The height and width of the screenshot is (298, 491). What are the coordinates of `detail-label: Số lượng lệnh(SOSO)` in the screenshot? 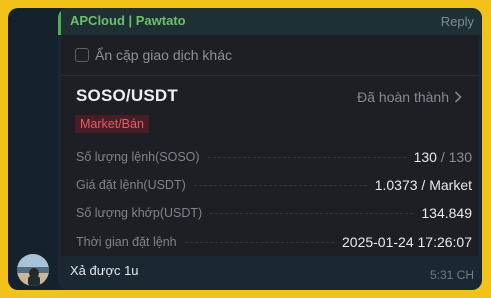 It's located at (138, 157).